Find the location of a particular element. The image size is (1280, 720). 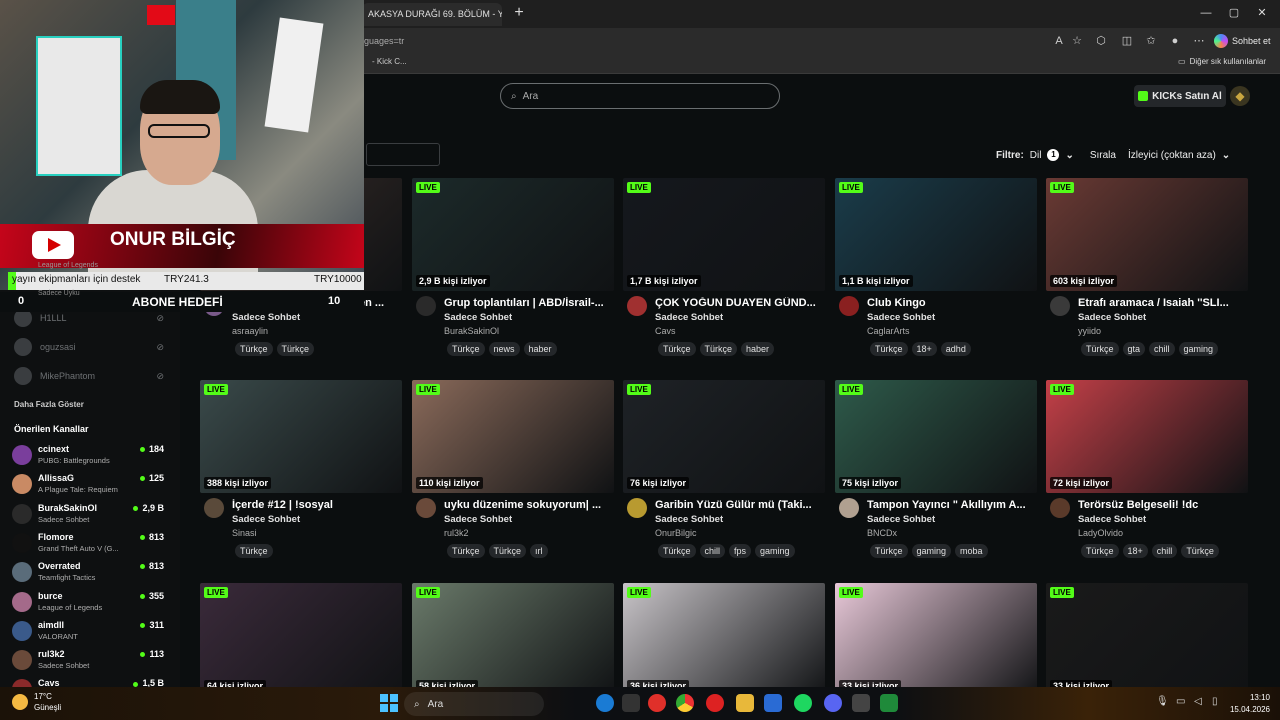

stream-tag: news is located at coordinates (504, 349).